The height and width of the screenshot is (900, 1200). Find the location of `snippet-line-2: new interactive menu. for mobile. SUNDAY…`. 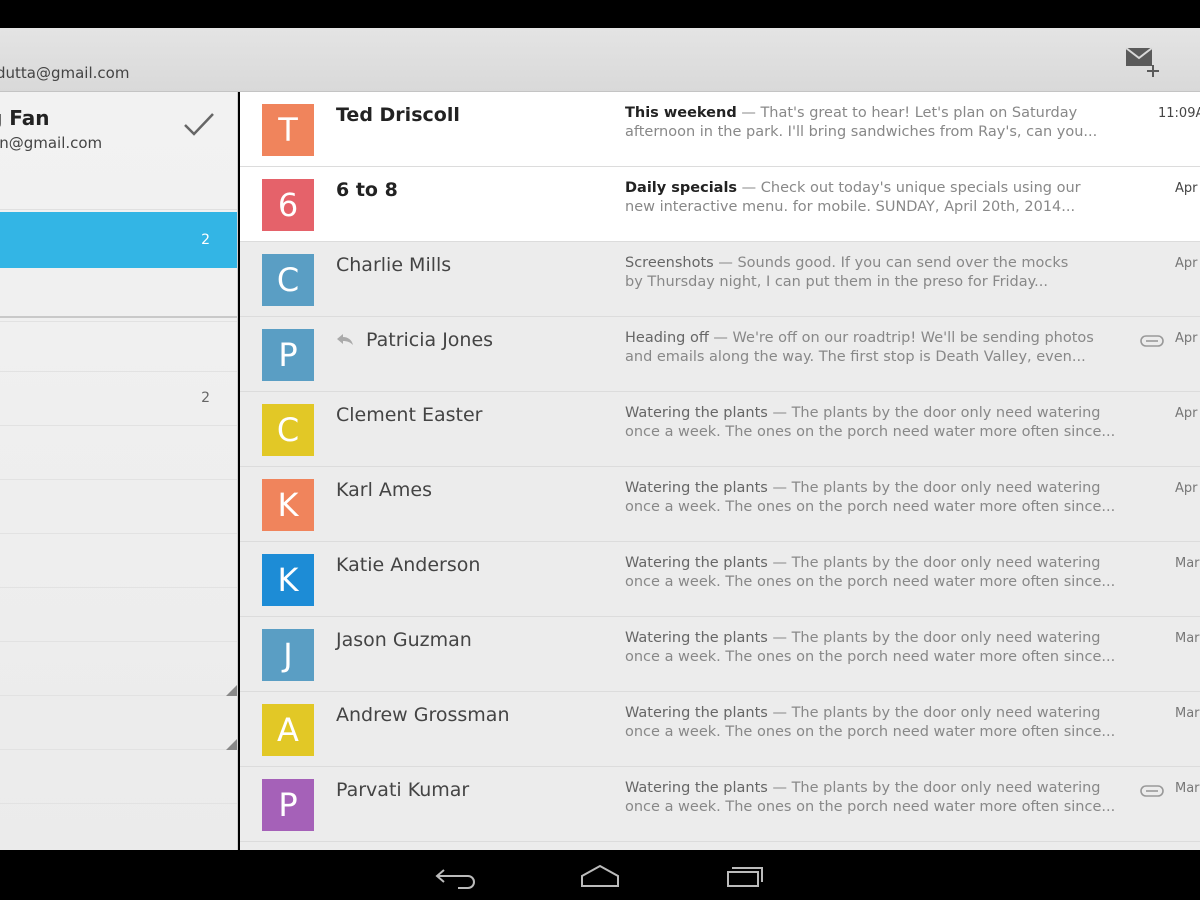

snippet-line-2: new interactive menu. for mobile. SUNDAY… is located at coordinates (850, 207).